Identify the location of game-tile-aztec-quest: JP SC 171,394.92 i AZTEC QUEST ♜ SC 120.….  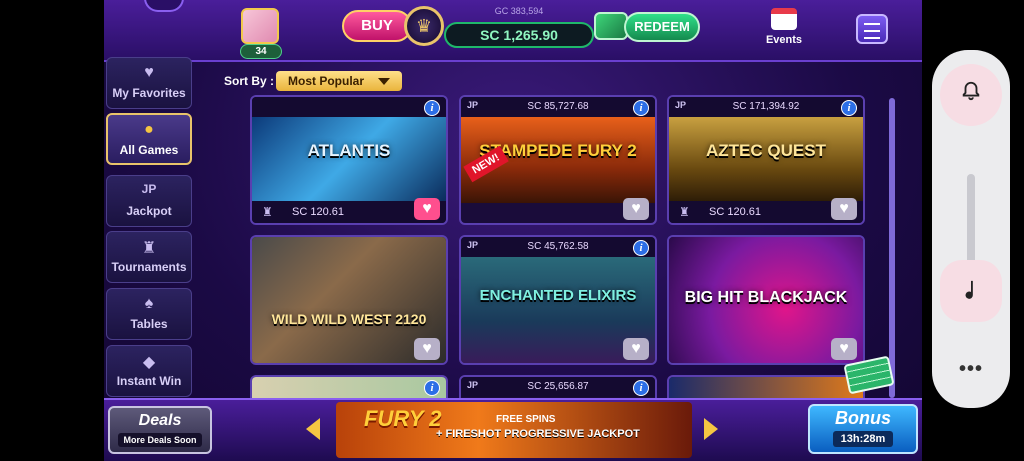
(766, 160).